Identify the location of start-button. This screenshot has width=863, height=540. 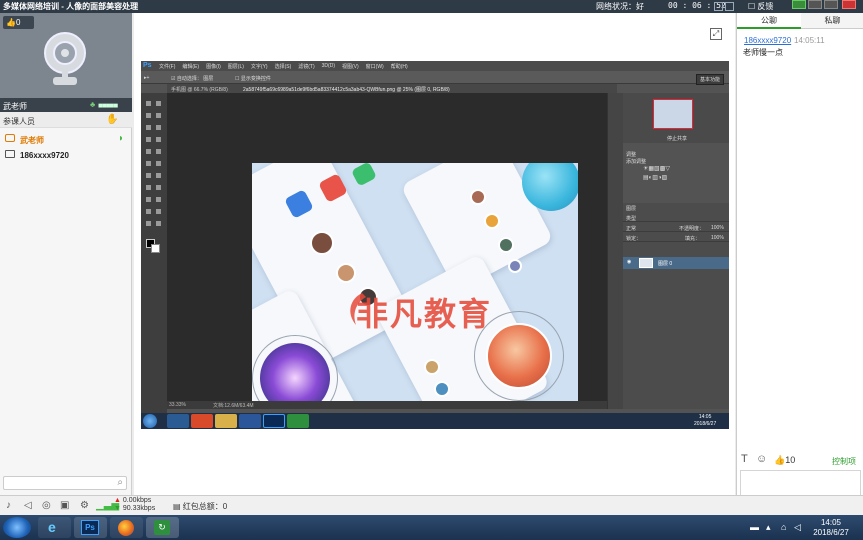
(17, 527).